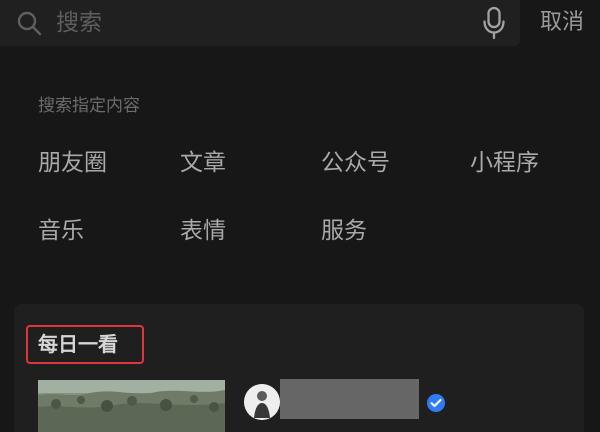  Describe the element at coordinates (78, 344) in the screenshot. I see `daily-title: 每日一看` at that location.